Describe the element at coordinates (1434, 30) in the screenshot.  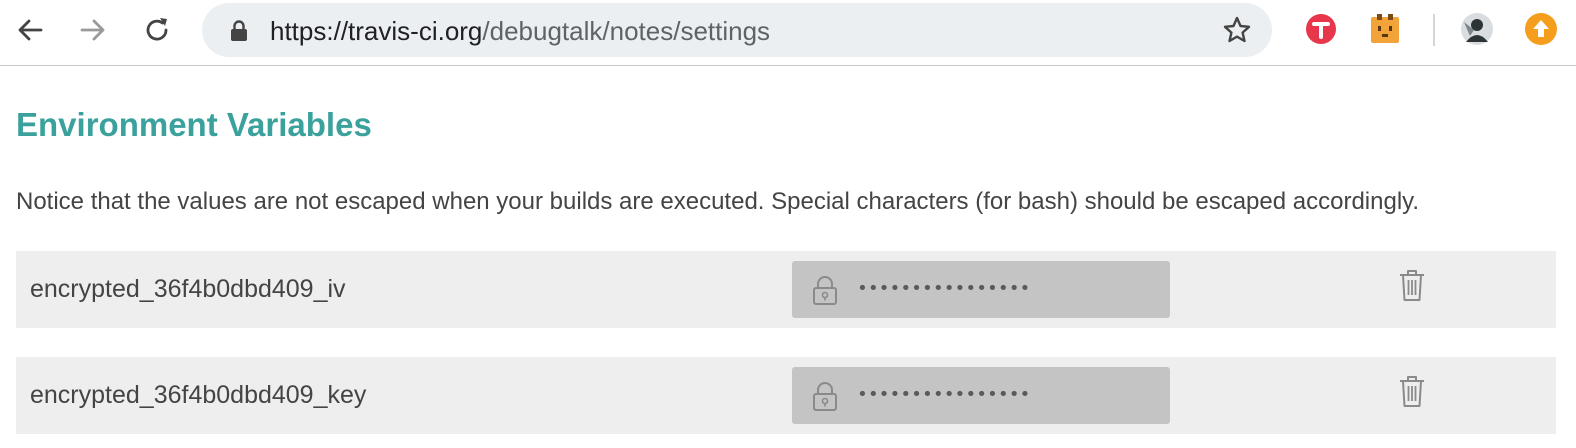
I see `toolbar-divider` at that location.